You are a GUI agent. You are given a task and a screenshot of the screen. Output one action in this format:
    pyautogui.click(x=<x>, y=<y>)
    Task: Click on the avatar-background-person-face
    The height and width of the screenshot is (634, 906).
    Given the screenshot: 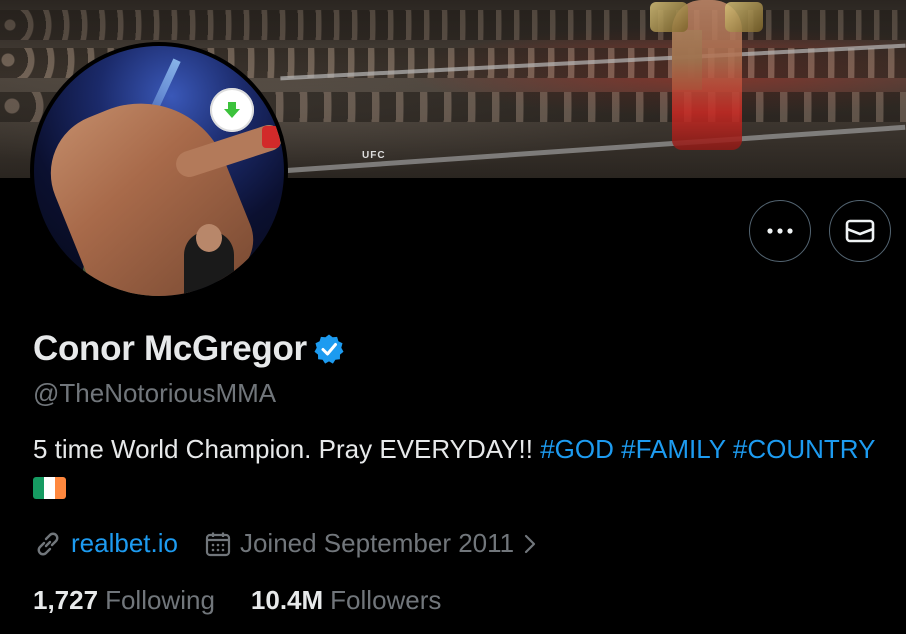 What is the action you would take?
    pyautogui.click(x=209, y=238)
    